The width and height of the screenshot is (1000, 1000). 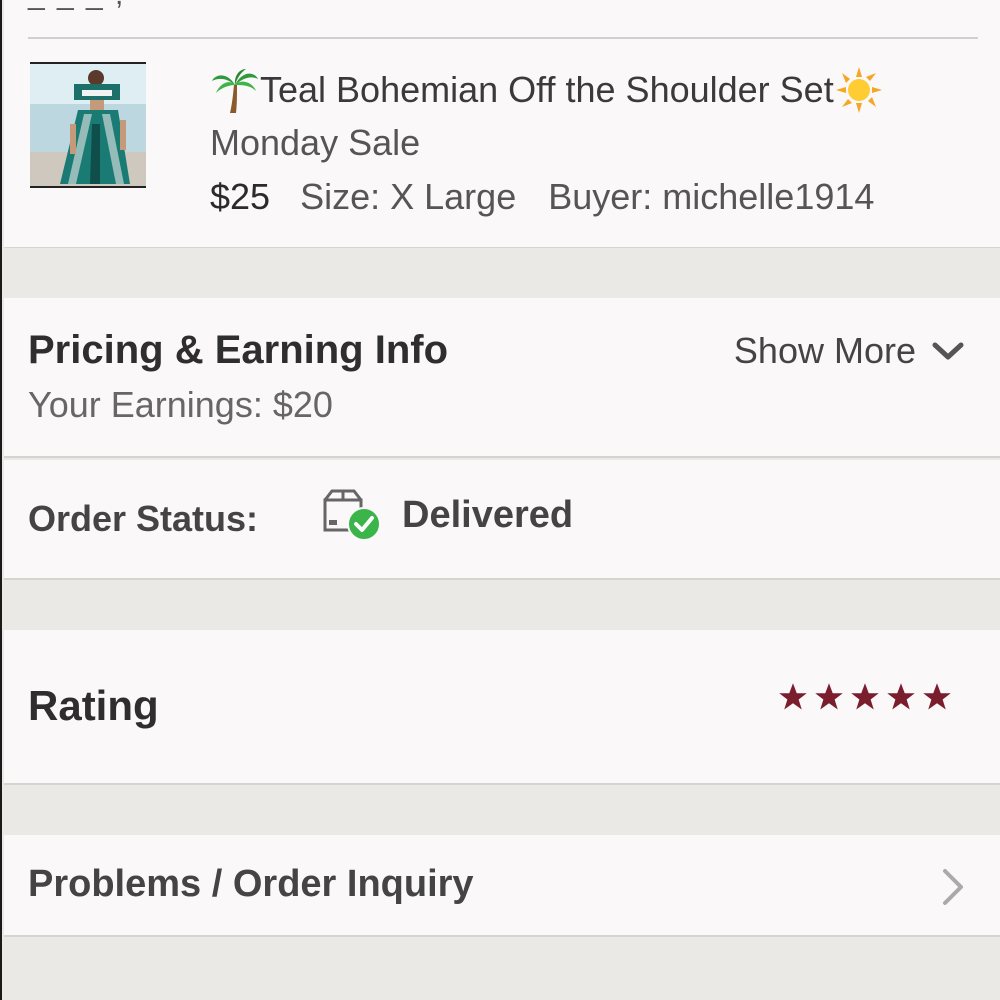 What do you see at coordinates (143, 518) in the screenshot?
I see `order-status-label: Order Status:` at bounding box center [143, 518].